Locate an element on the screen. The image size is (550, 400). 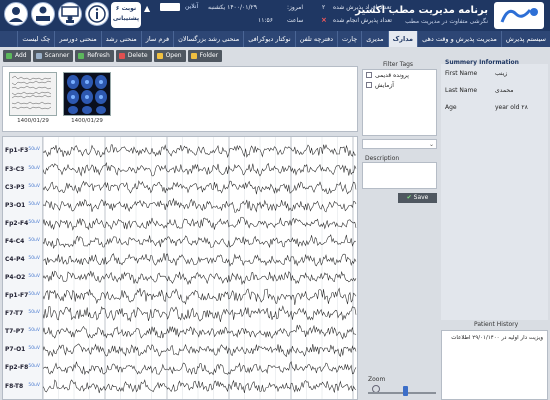
last-name-label: Last Name is located at coordinates (461, 90).